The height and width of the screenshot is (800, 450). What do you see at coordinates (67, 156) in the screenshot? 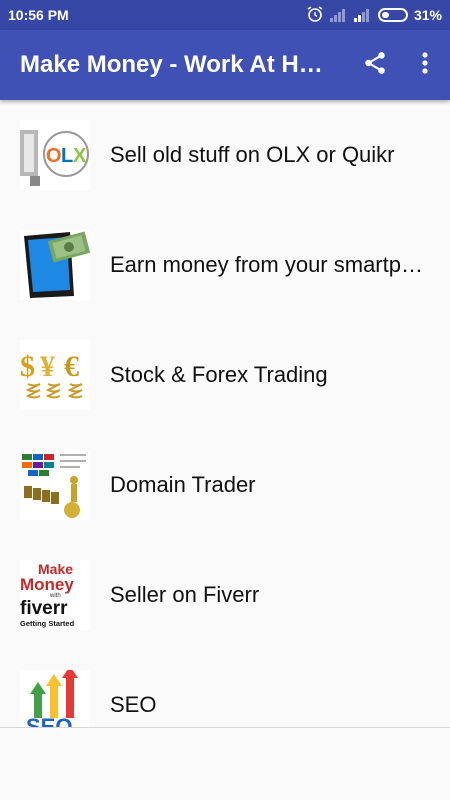
I see `svg-text: L` at bounding box center [67, 156].